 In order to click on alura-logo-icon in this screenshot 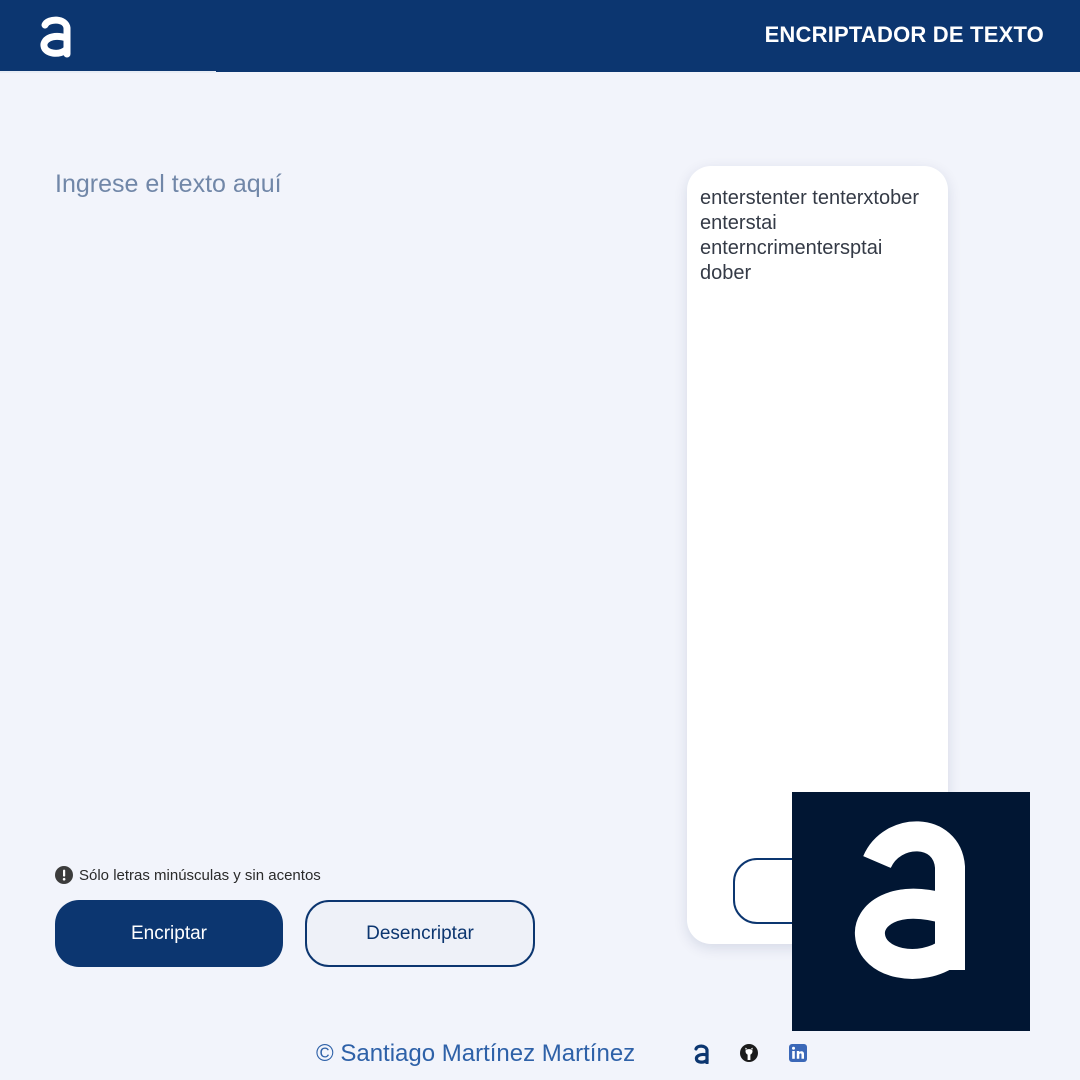, I will do `click(57, 36)`.